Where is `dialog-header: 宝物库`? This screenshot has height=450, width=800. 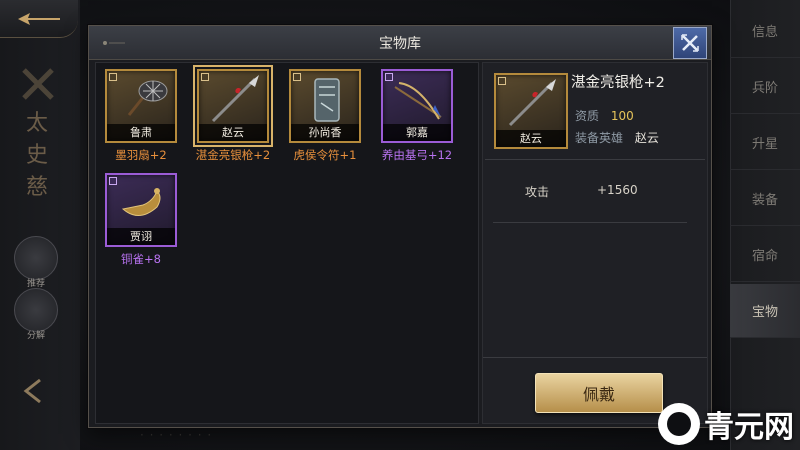 dialog-header: 宝物库 is located at coordinates (400, 43).